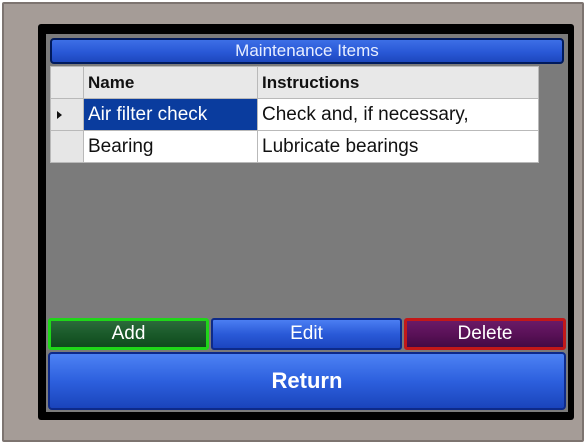  Describe the element at coordinates (307, 51) in the screenshot. I see `page-title: Maintenance Items` at that location.